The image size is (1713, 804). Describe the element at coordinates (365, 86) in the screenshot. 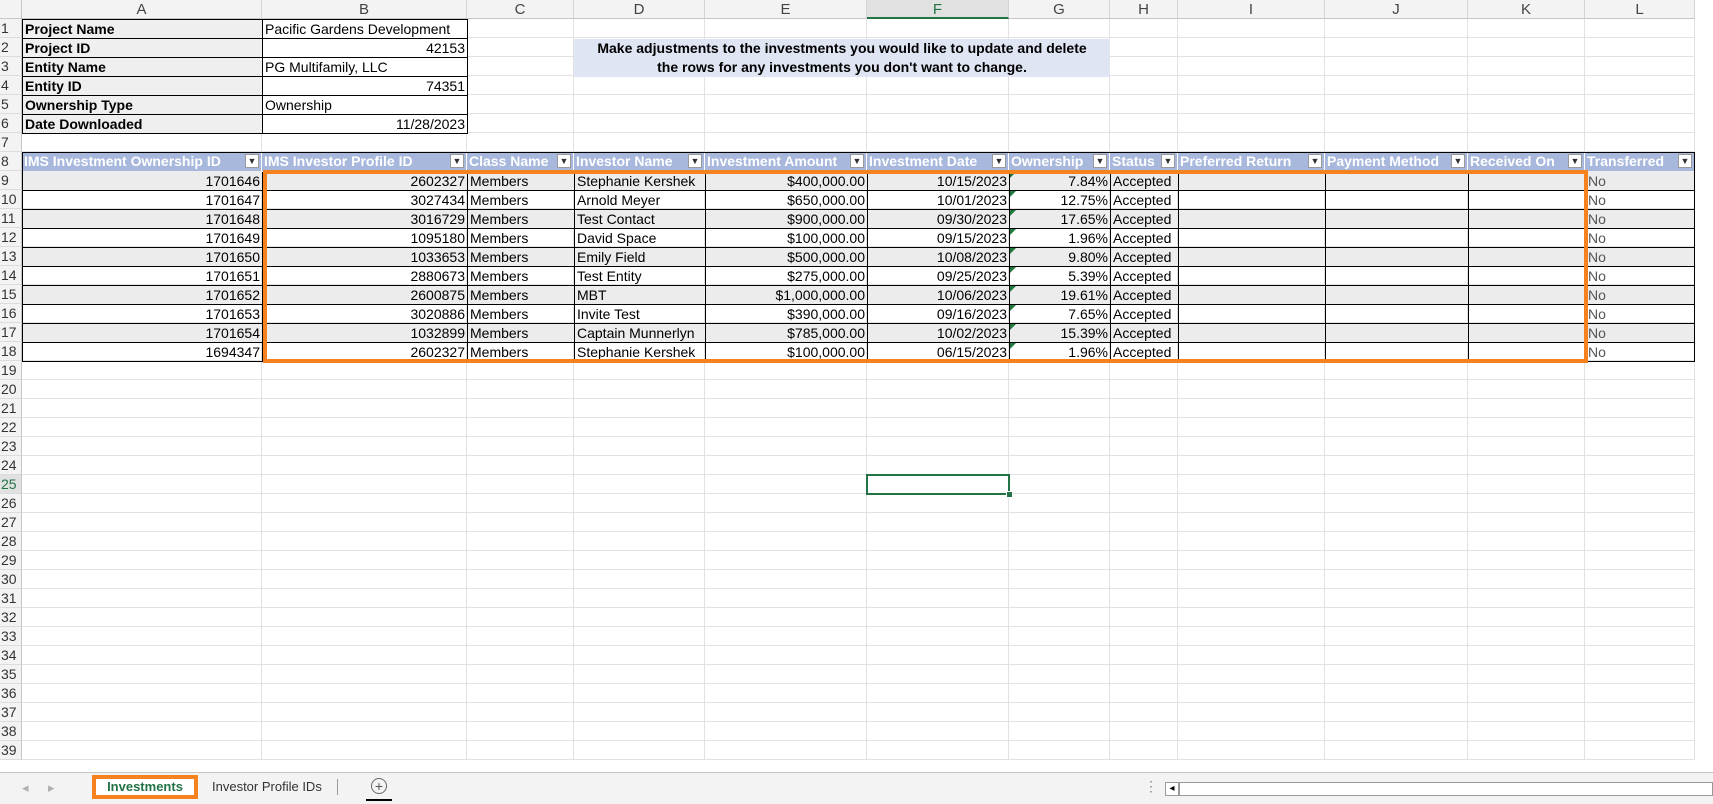

I see `project-info-value: 74351` at that location.